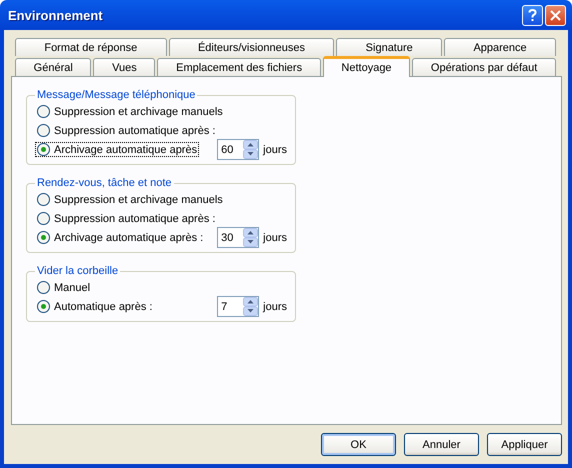 The width and height of the screenshot is (572, 468). Describe the element at coordinates (251, 47) in the screenshot. I see `tab: Éditeurs/visionneuses` at that location.